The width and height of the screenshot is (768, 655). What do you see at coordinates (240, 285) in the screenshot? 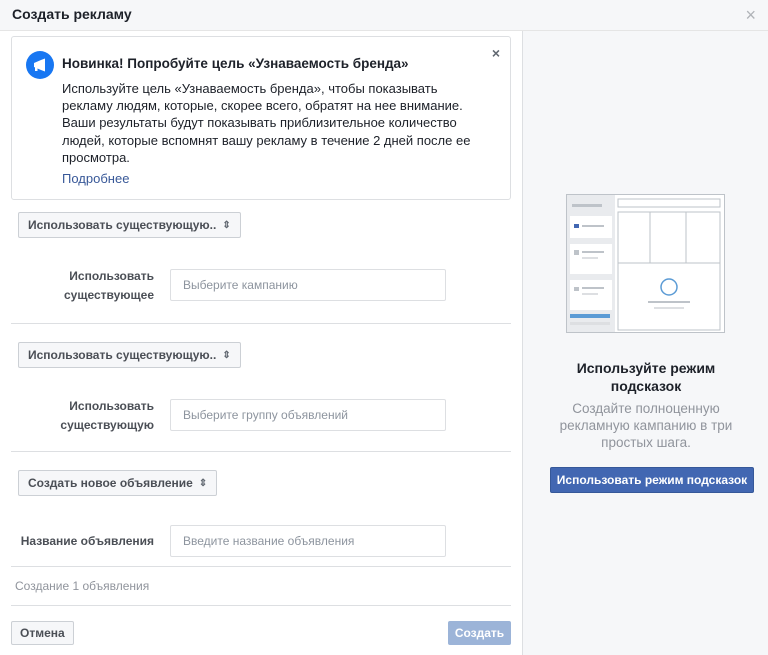
I see `campaign-placeholder: Выберите кампанию` at bounding box center [240, 285].